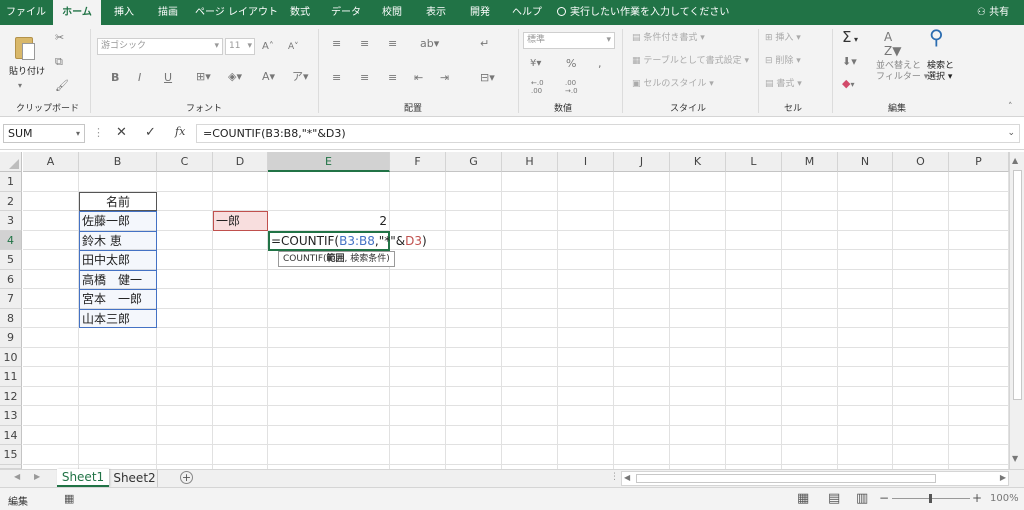 The width and height of the screenshot is (1024, 510). I want to click on fill-icon: ⬇▾, so click(849, 62).